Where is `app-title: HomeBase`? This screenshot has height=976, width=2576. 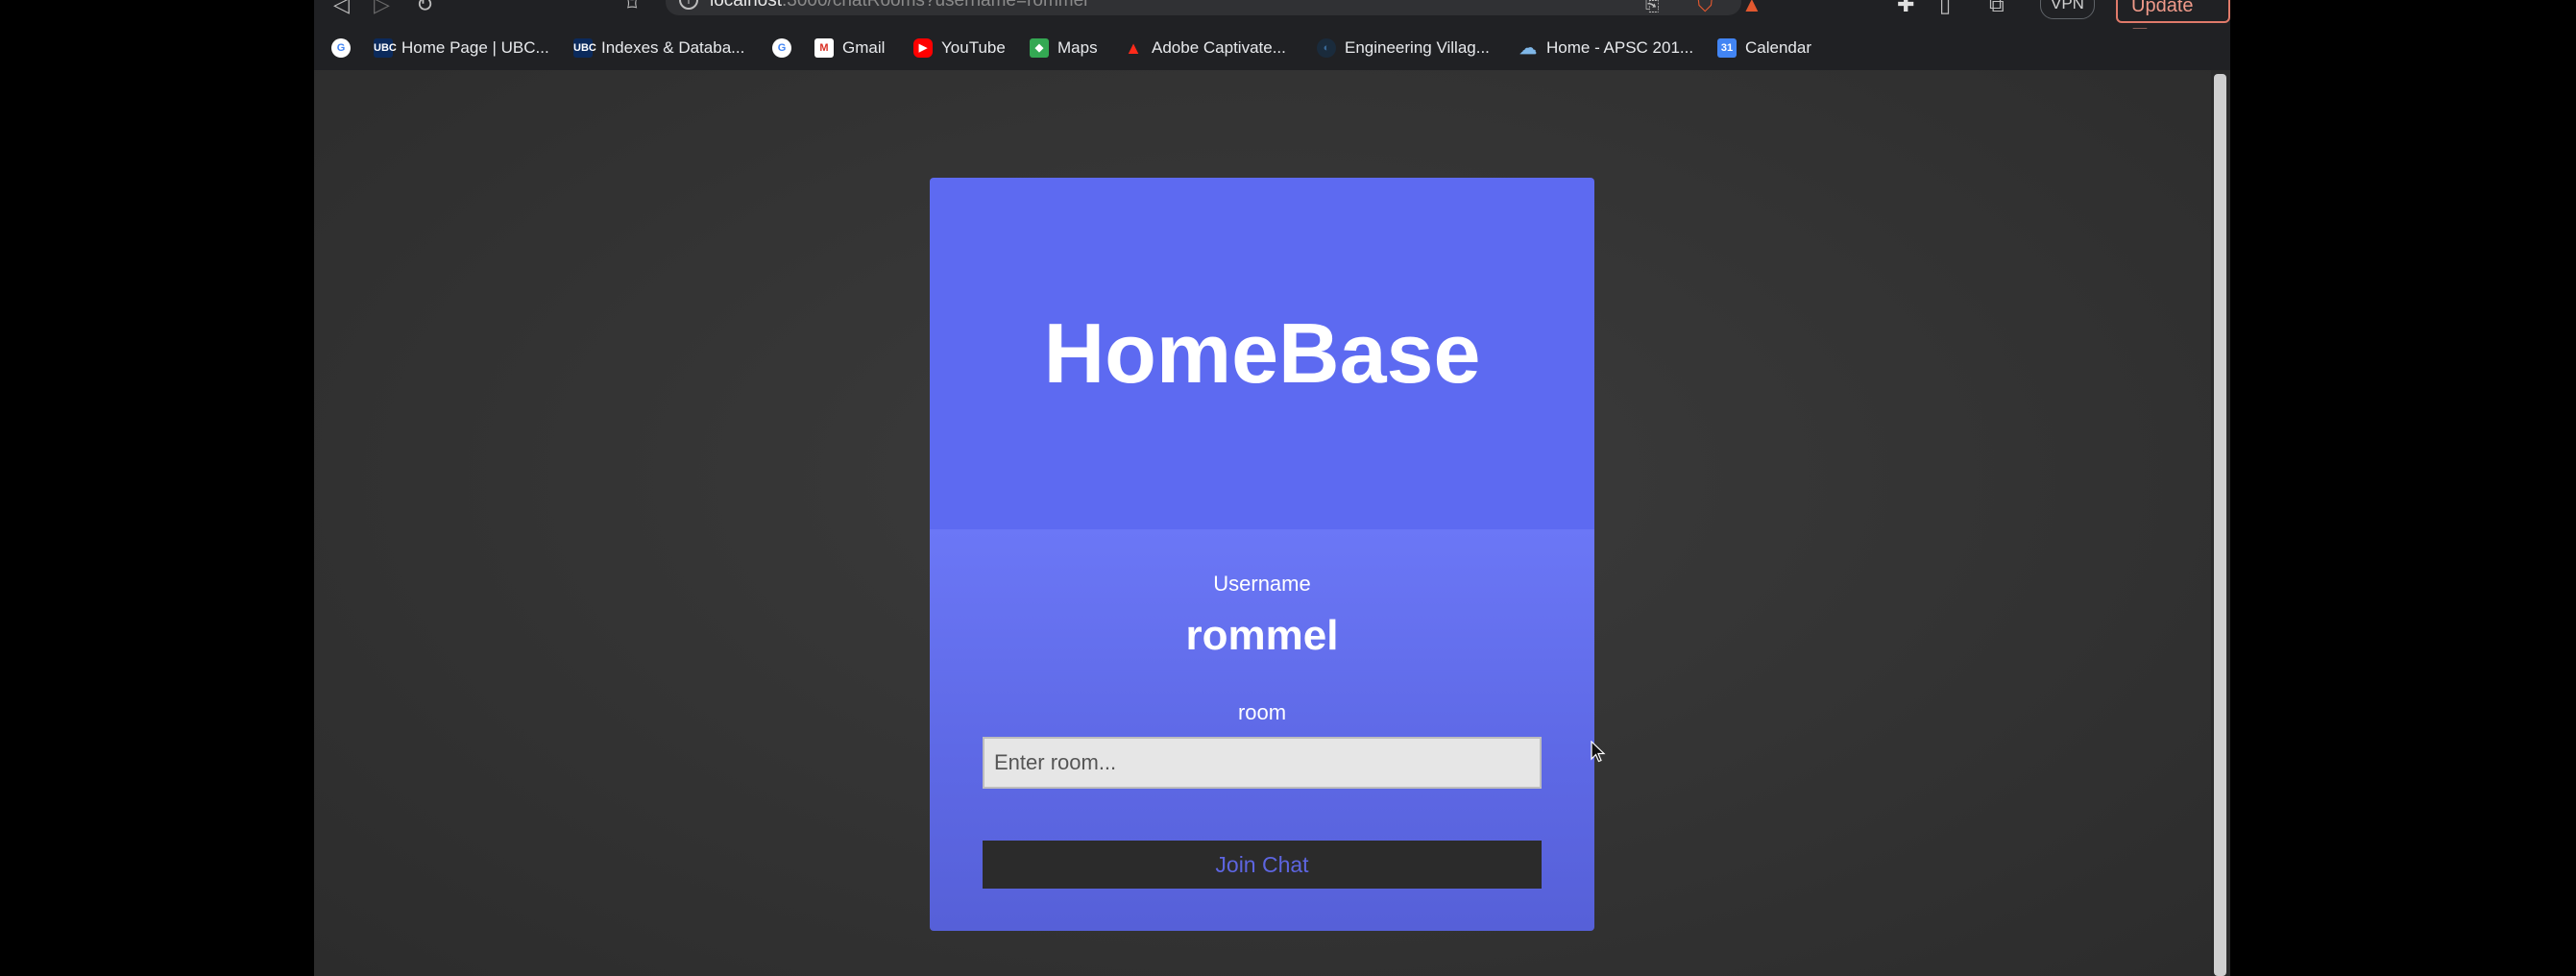
app-title: HomeBase is located at coordinates (1262, 353).